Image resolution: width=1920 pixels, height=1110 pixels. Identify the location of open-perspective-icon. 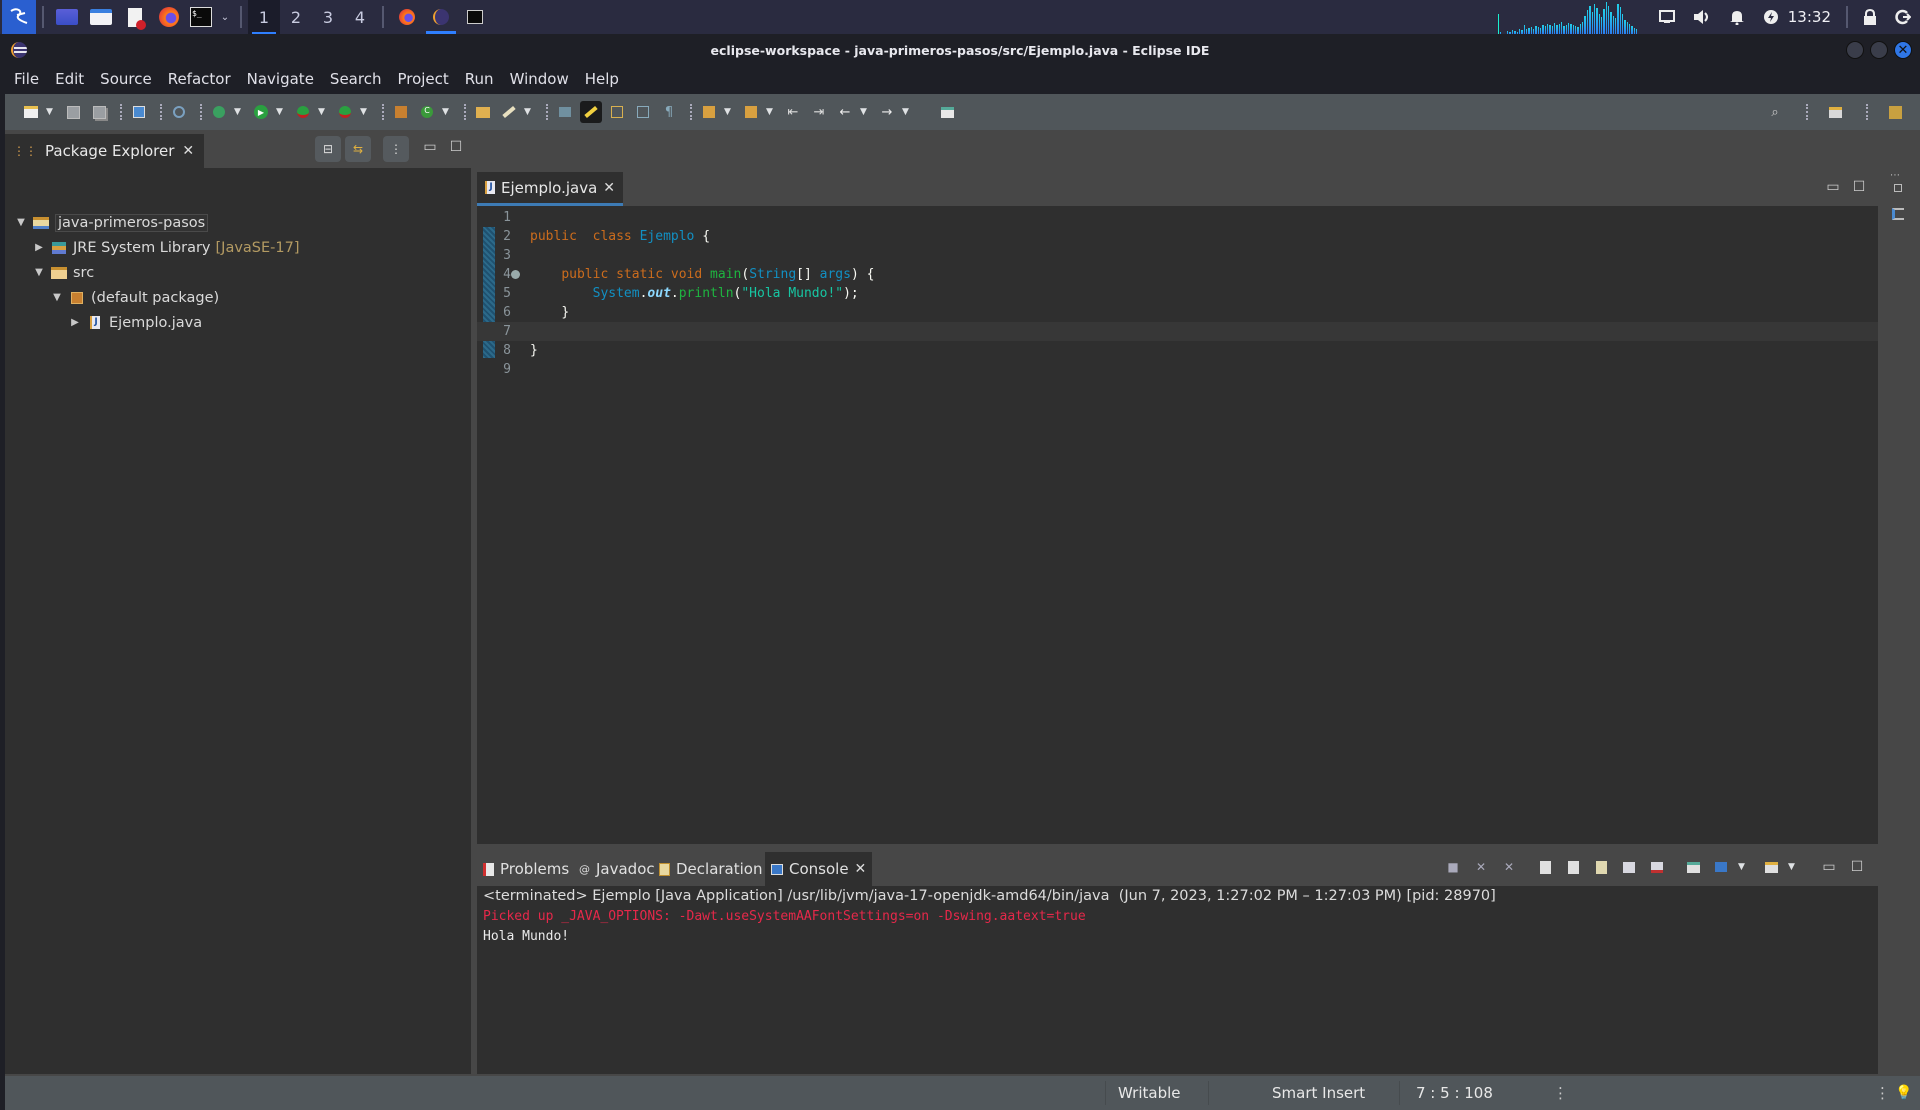
(1835, 112).